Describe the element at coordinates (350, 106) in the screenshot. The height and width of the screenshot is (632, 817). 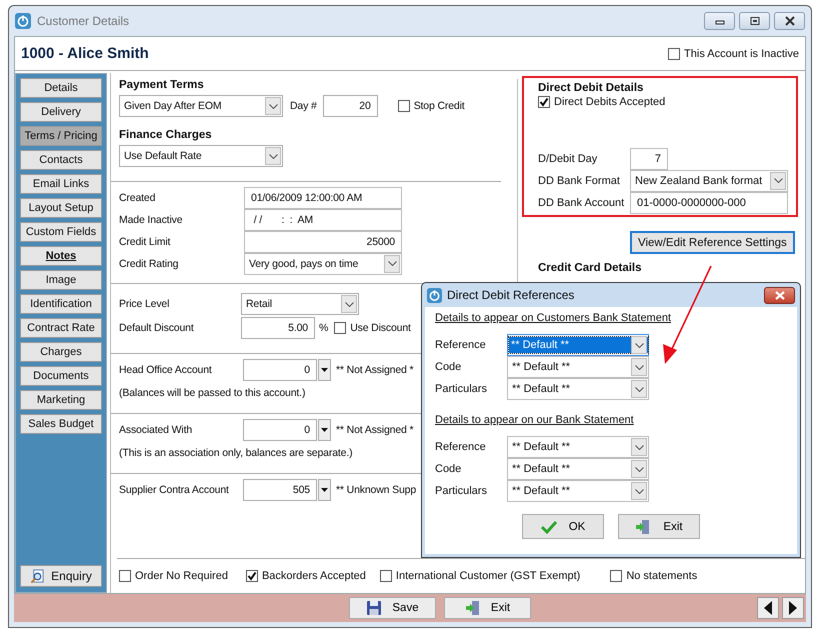
I see `input-field: 20` at that location.